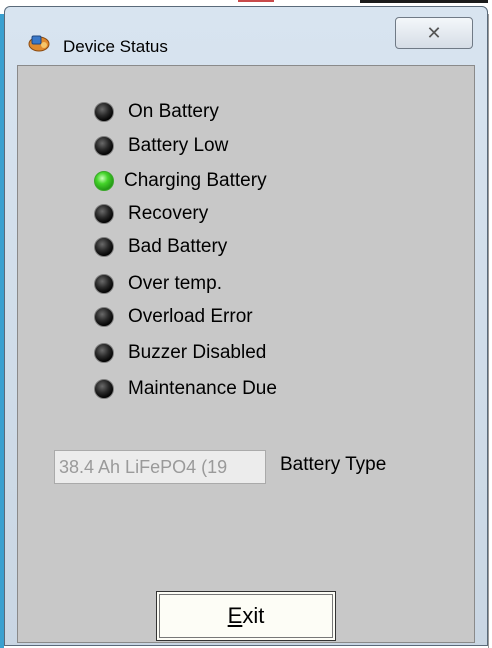 Image resolution: width=492 pixels, height=648 pixels. I want to click on status-label: On Battery, so click(173, 111).